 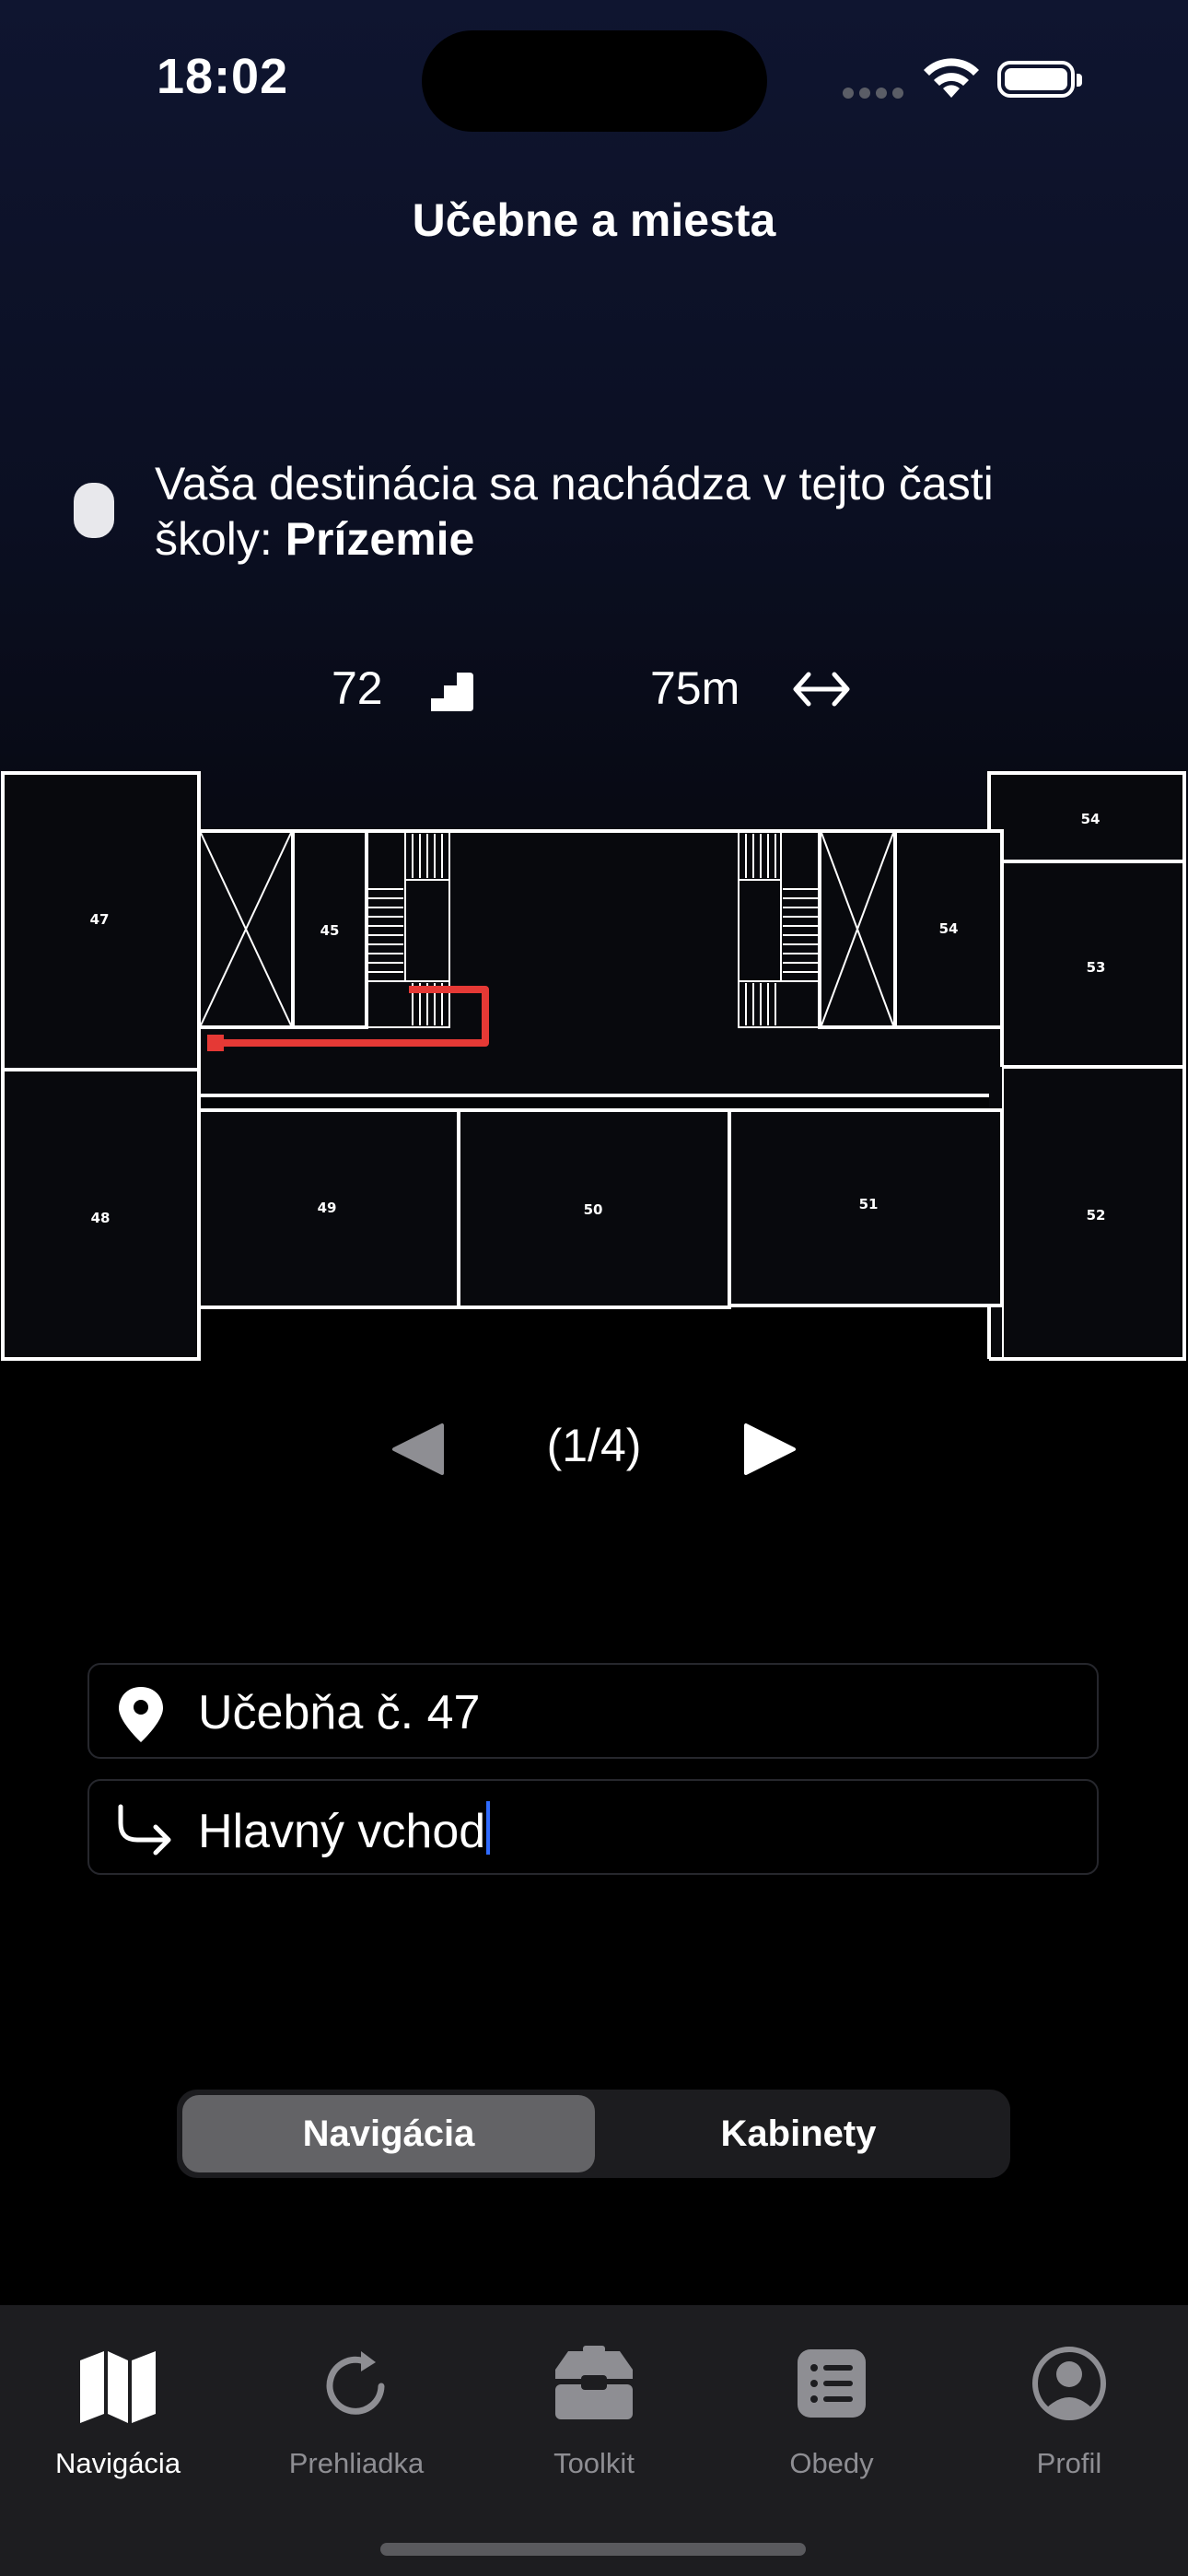 I want to click on page-title: Učebne a miesta, so click(x=594, y=220).